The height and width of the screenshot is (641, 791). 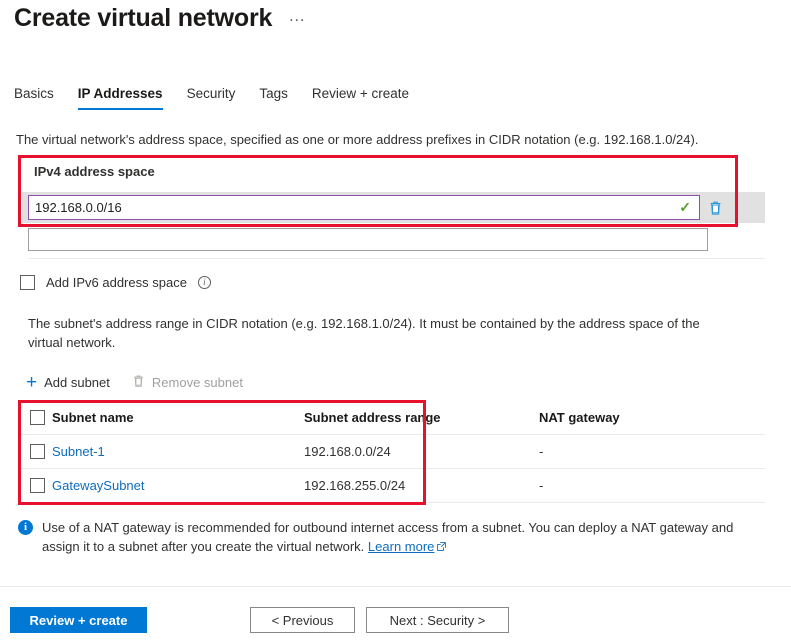 I want to click on tab-security: Security, so click(x=211, y=98).